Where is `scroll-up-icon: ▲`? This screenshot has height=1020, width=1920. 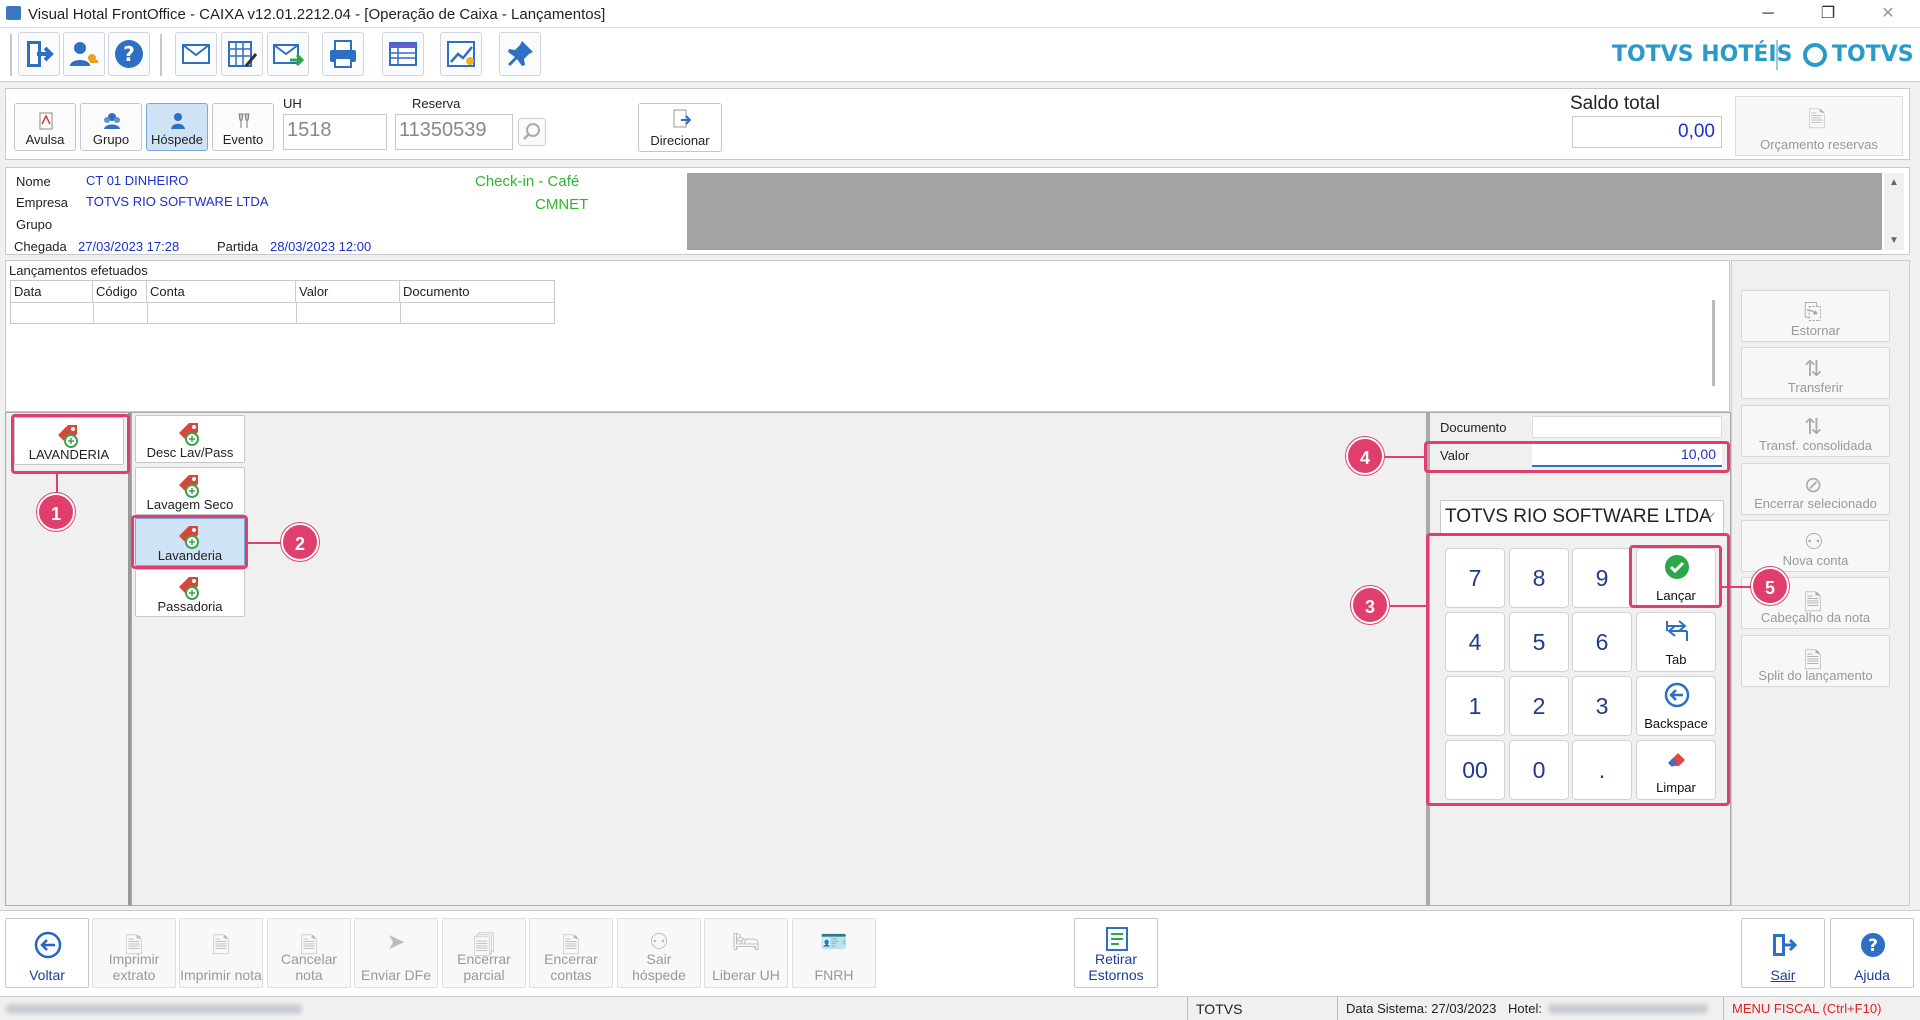
scroll-up-icon: ▲ is located at coordinates (1894, 182).